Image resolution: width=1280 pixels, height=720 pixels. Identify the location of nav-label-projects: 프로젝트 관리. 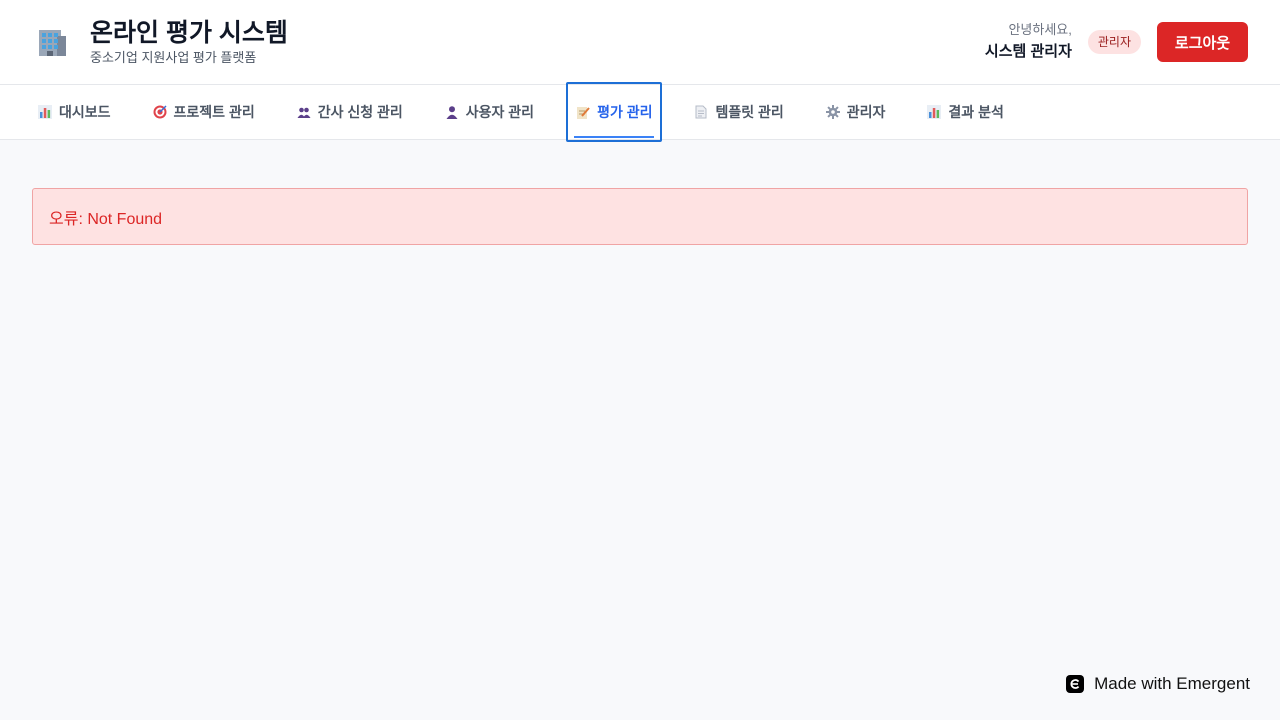
(214, 112).